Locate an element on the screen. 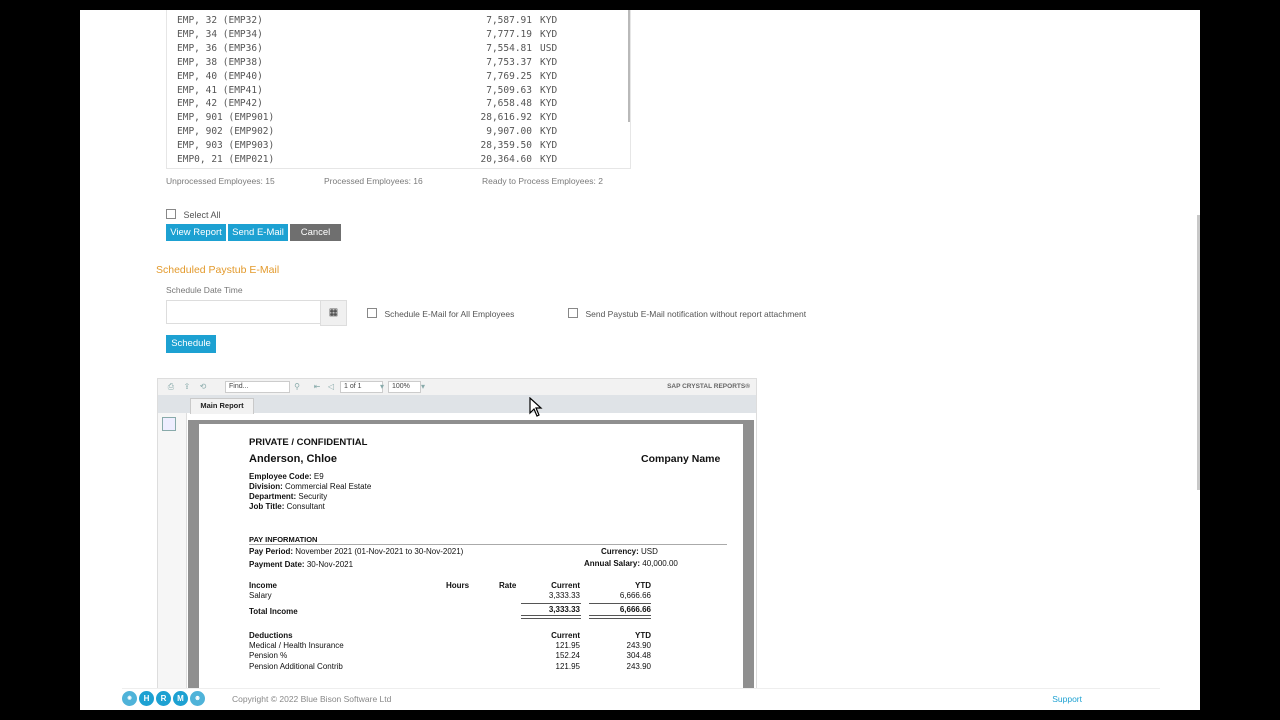  print-icon: ⎙ is located at coordinates (171, 386).